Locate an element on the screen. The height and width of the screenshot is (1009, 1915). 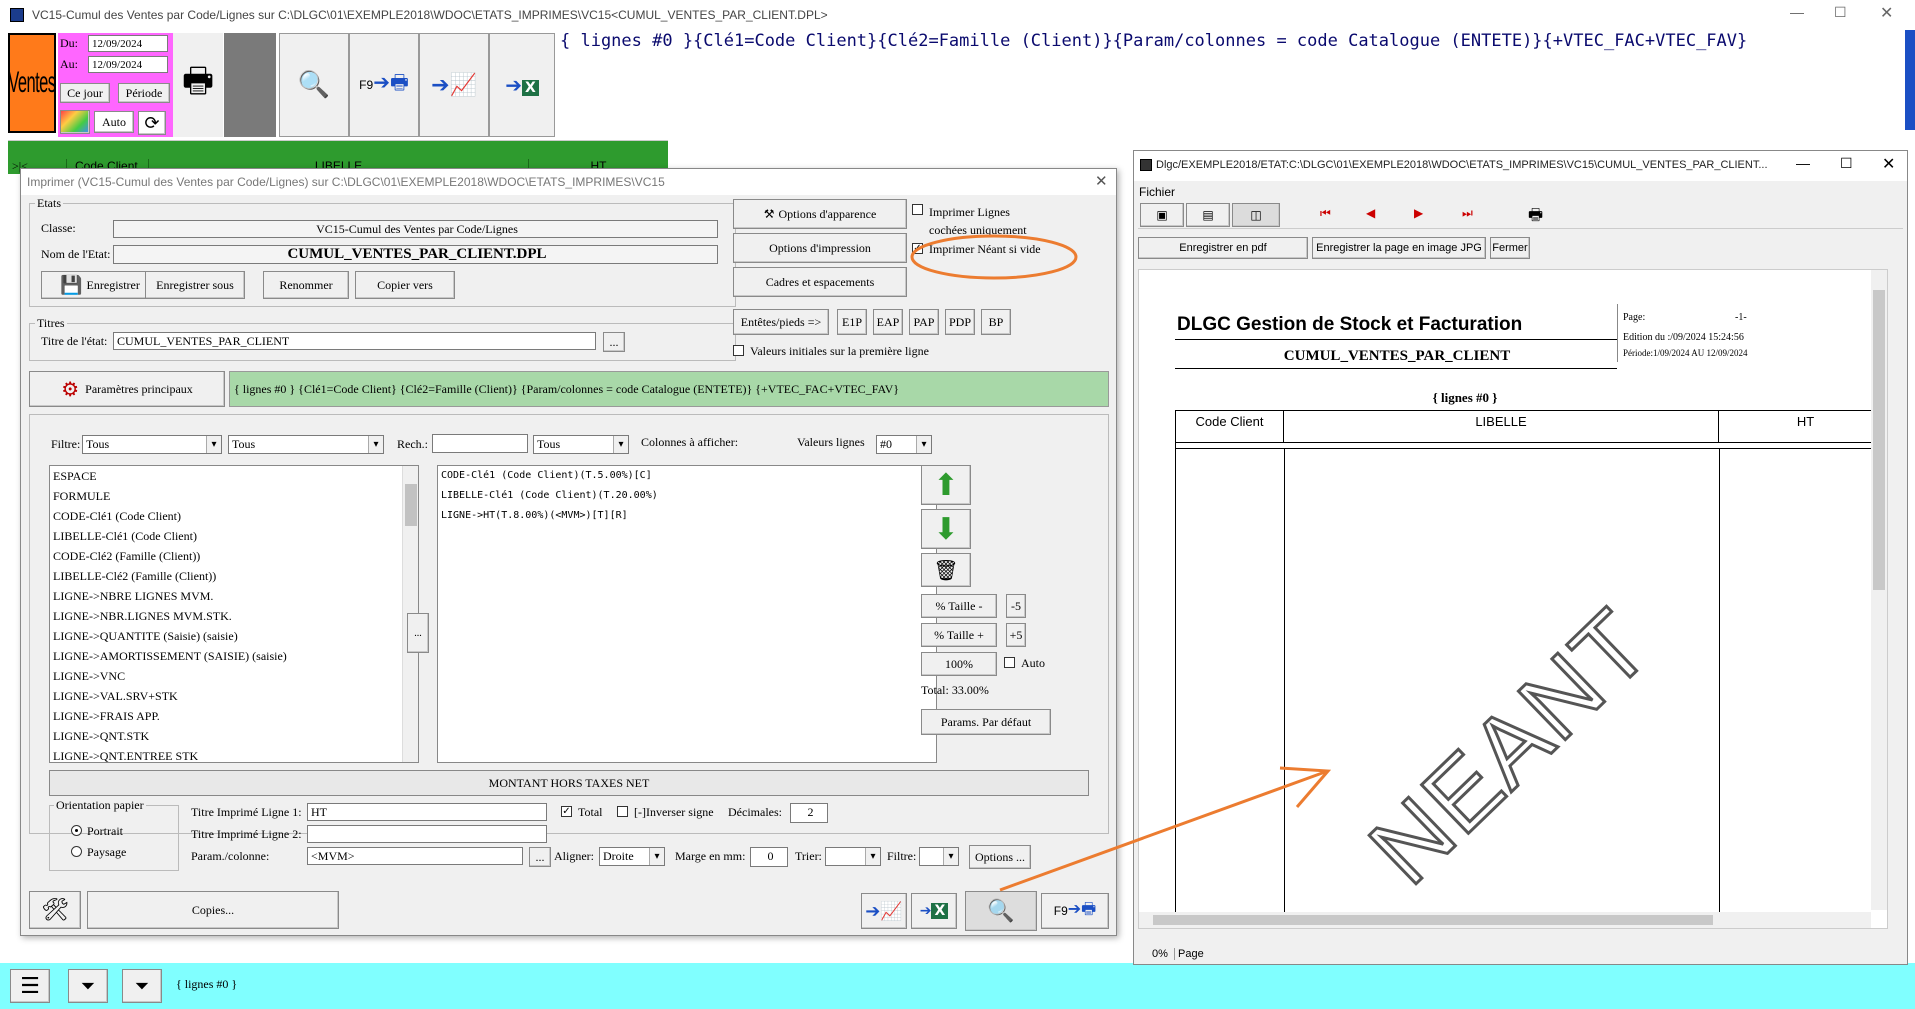
taille-plus-button: % Taille + is located at coordinates (959, 635).